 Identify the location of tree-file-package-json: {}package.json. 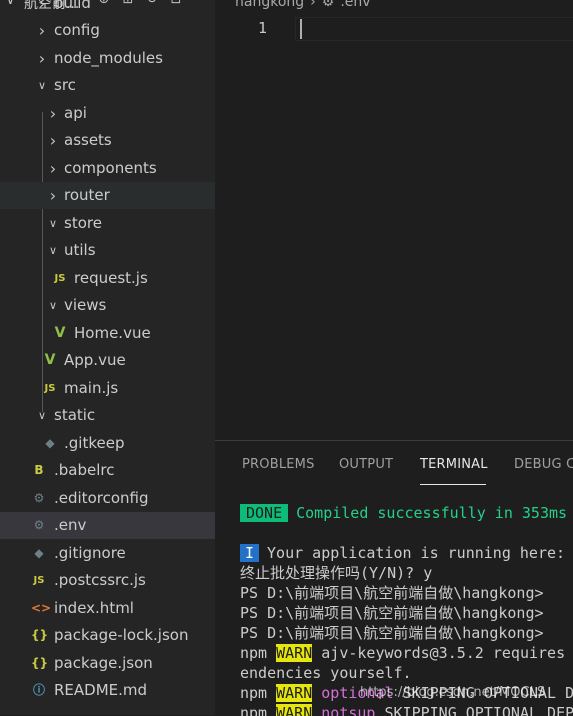
(107, 663).